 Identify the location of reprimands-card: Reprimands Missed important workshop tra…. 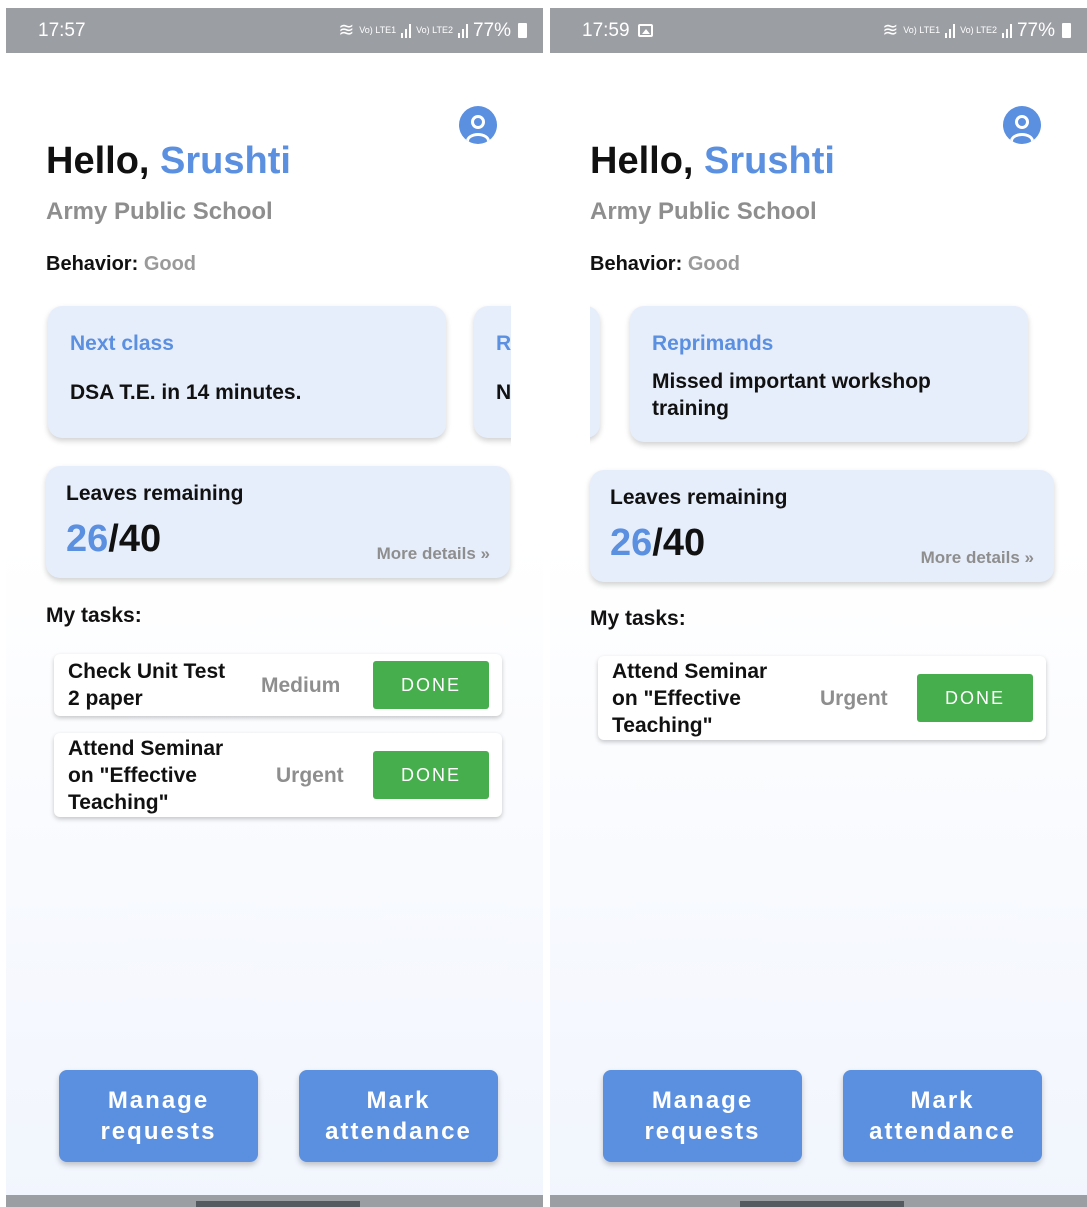
(829, 374).